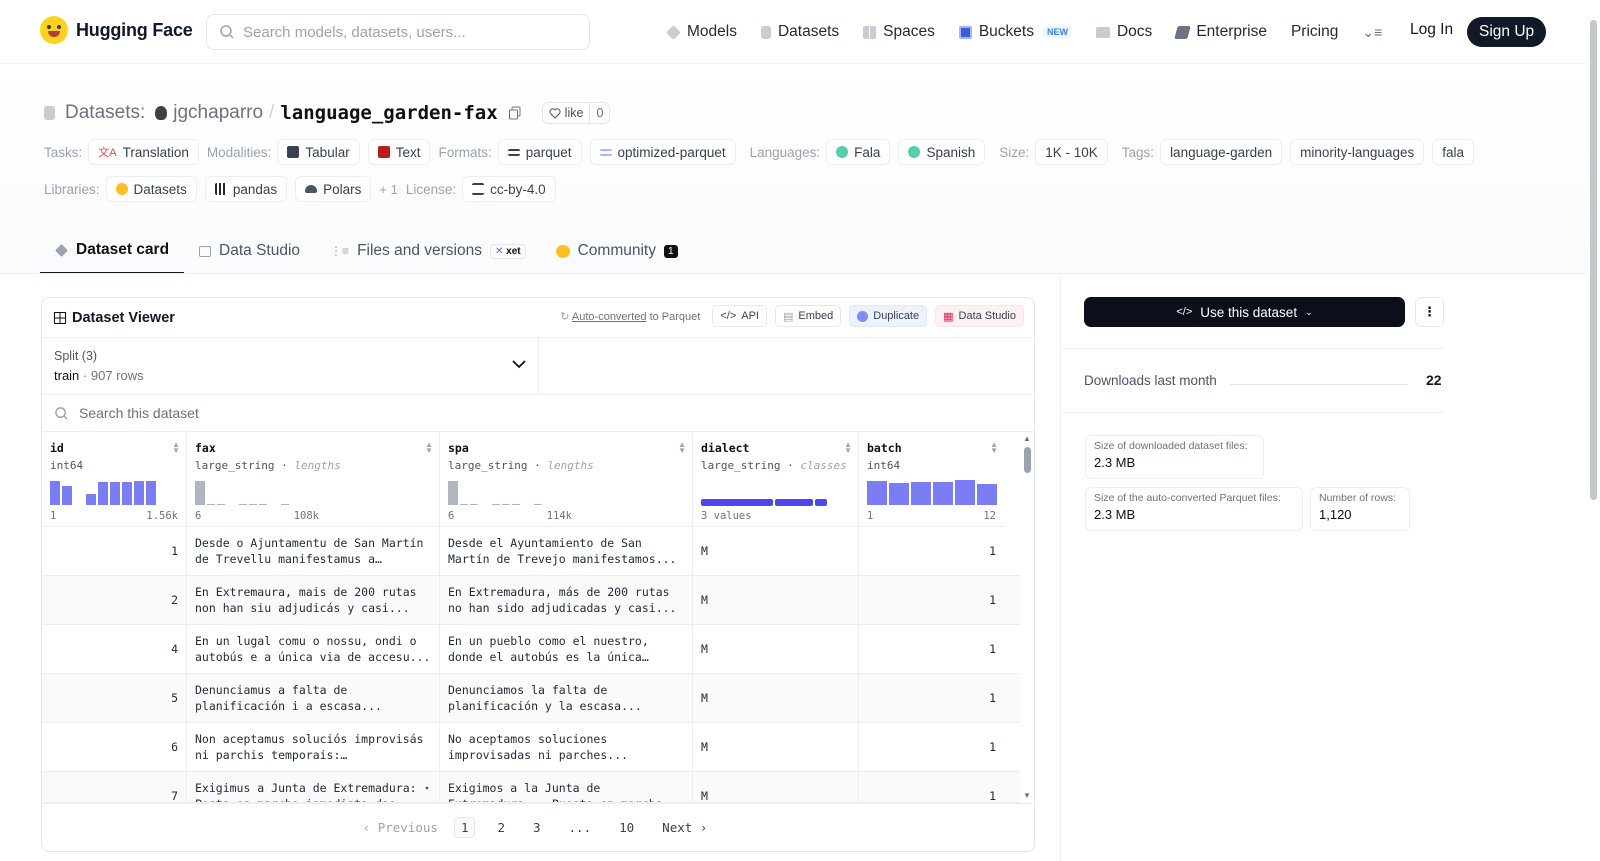 The image size is (1600, 861). I want to click on tag-language-garden: language-garden, so click(1221, 152).